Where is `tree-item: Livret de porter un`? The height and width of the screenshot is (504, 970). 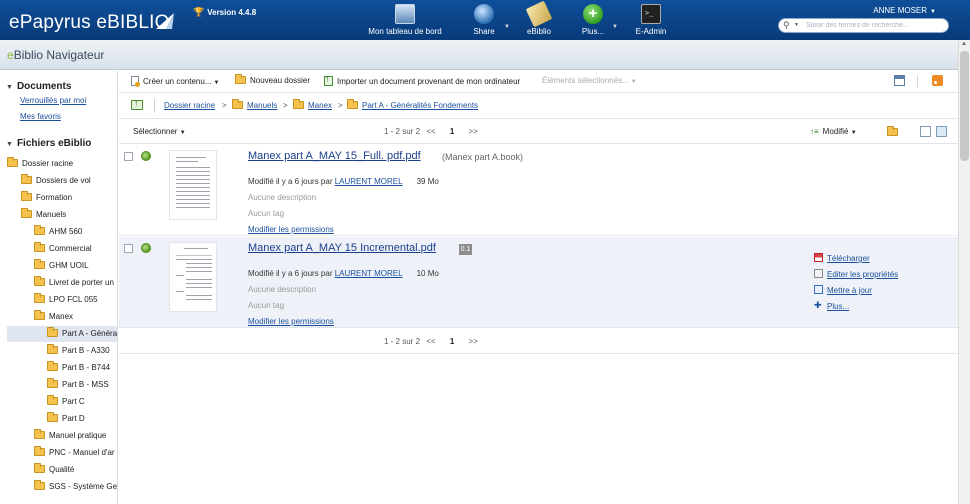
tree-item: Livret de porter un is located at coordinates (74, 283).